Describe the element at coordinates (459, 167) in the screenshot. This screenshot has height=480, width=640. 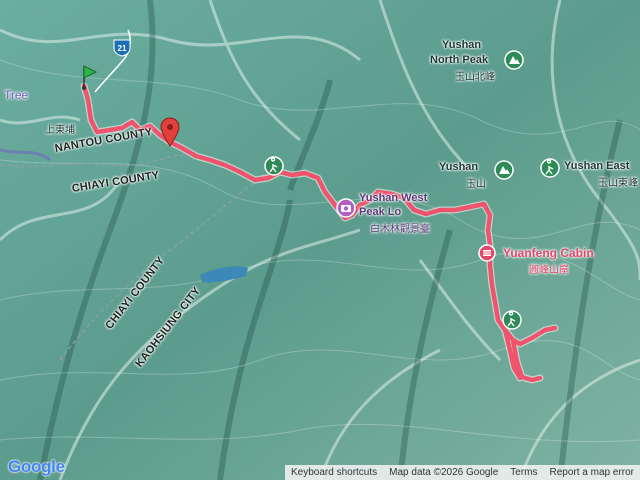
I see `label-yushan: Yushan` at that location.